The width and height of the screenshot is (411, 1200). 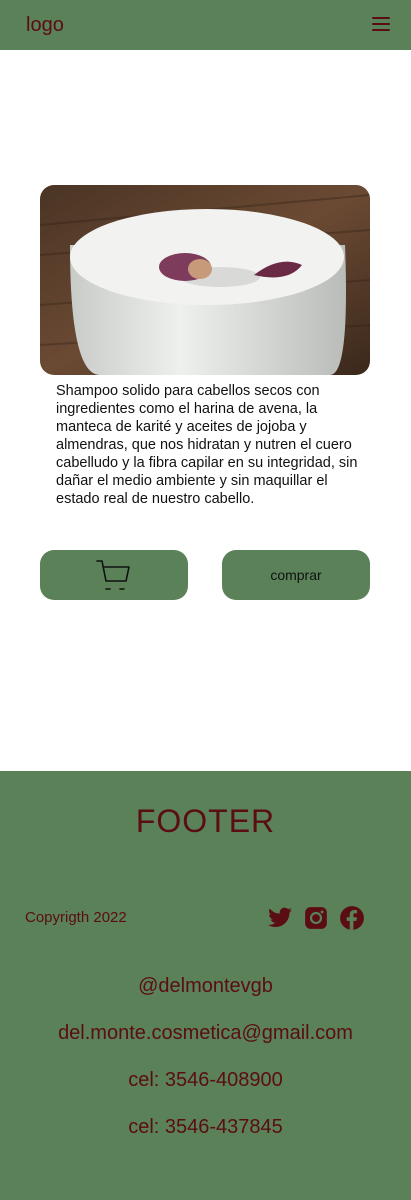 I want to click on email-link: del.monte.cosmetica@gmail.com, so click(x=205, y=1033).